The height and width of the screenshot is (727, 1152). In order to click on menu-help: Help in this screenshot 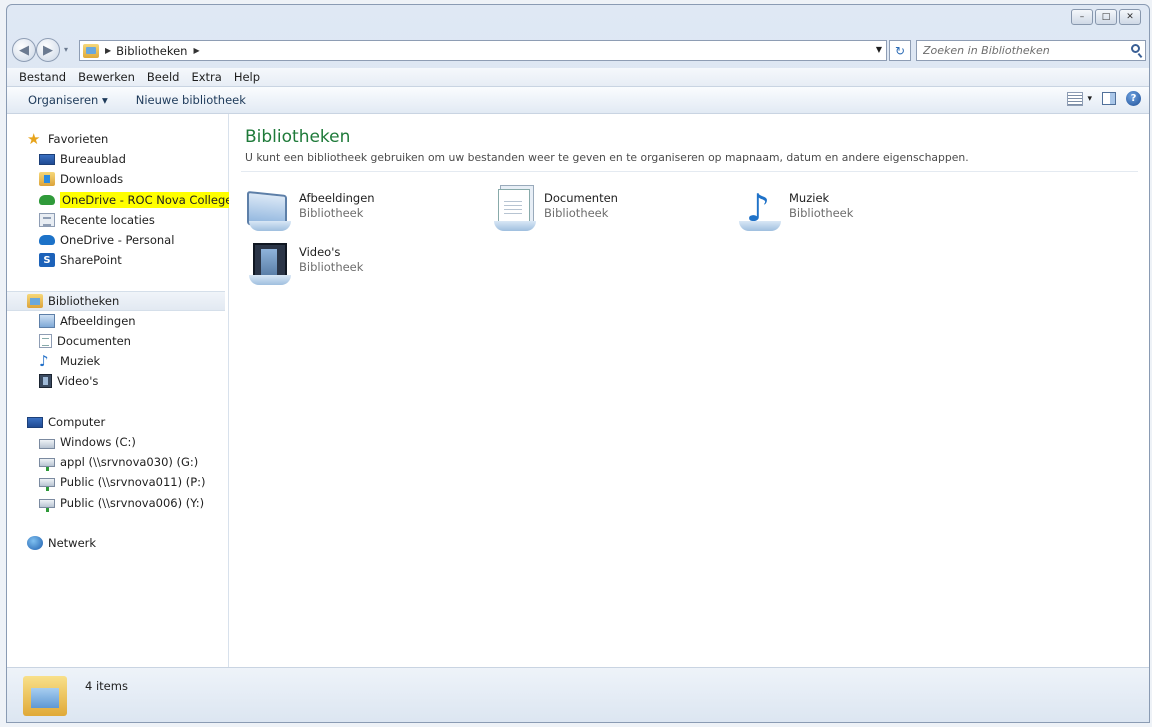, I will do `click(247, 77)`.